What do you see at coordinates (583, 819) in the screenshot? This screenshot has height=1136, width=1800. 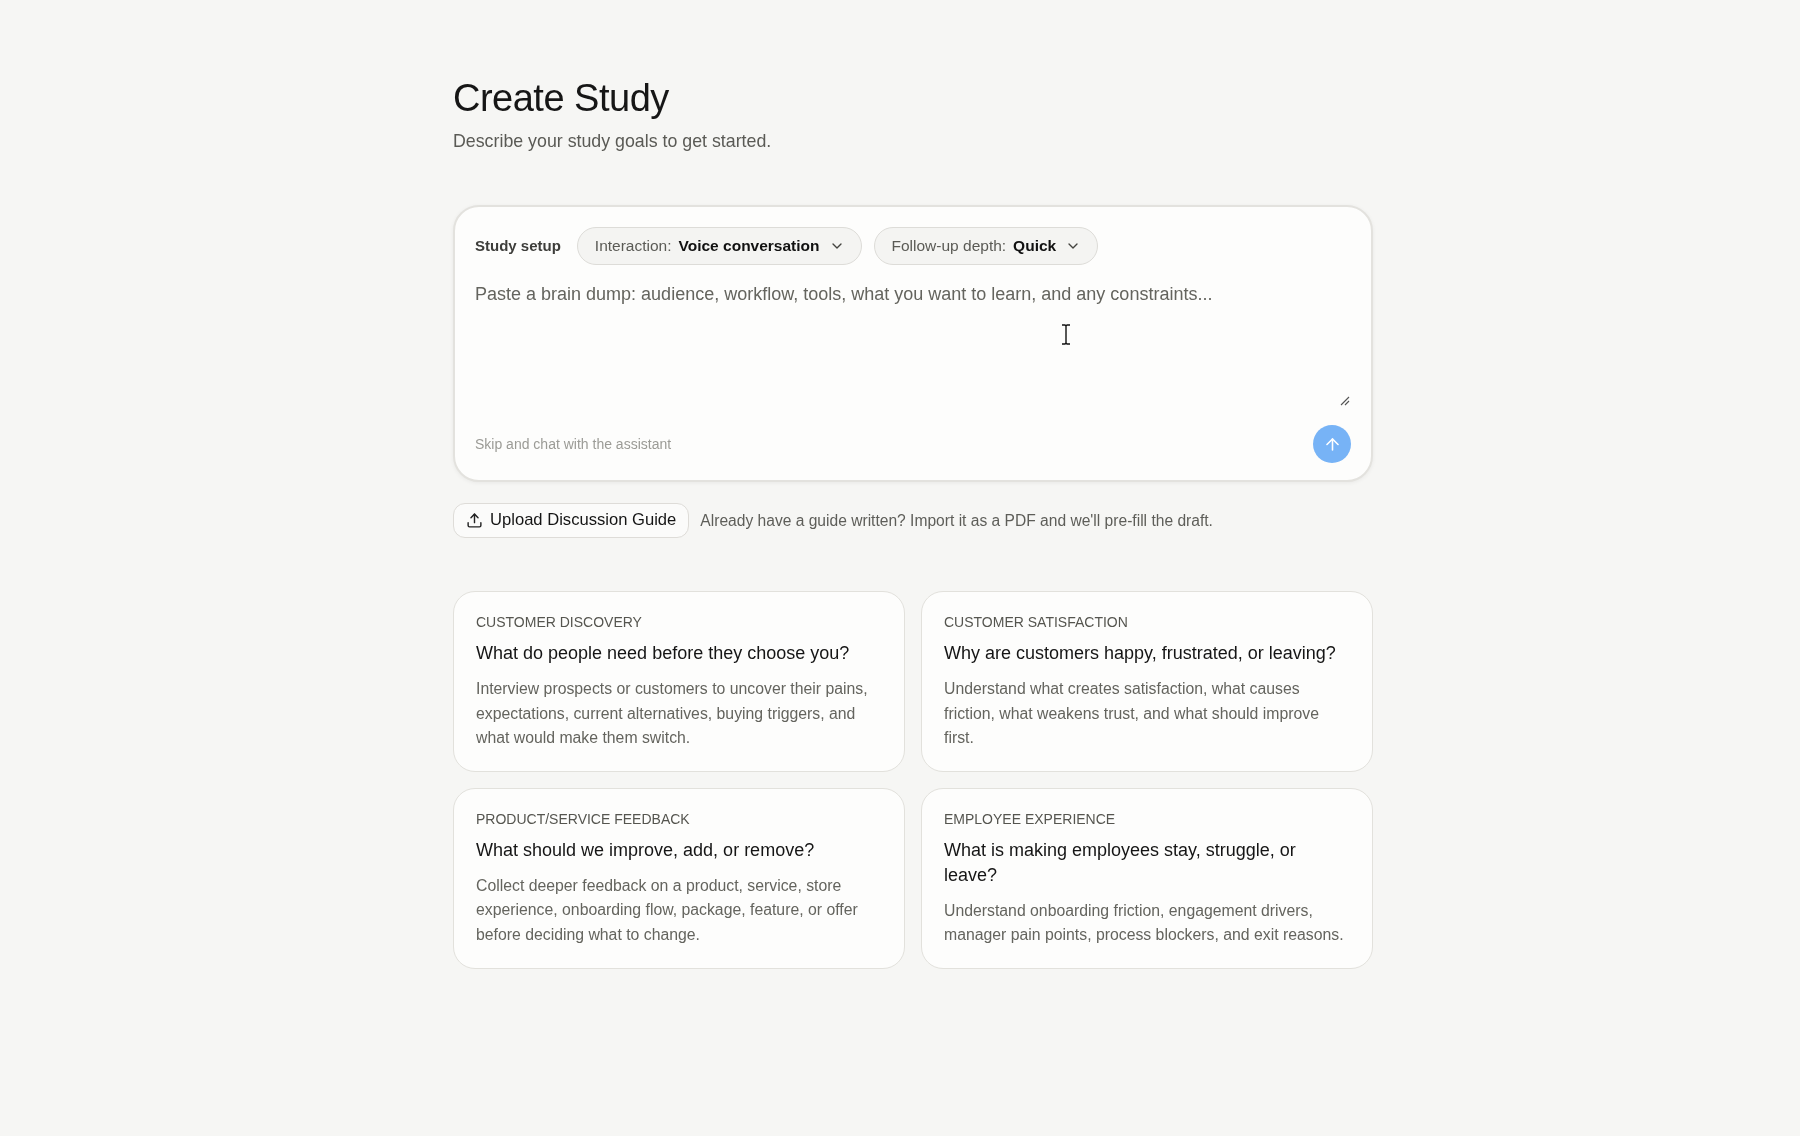 I see `category-label: PRODUCT/SERVICE FEEDBACK` at bounding box center [583, 819].